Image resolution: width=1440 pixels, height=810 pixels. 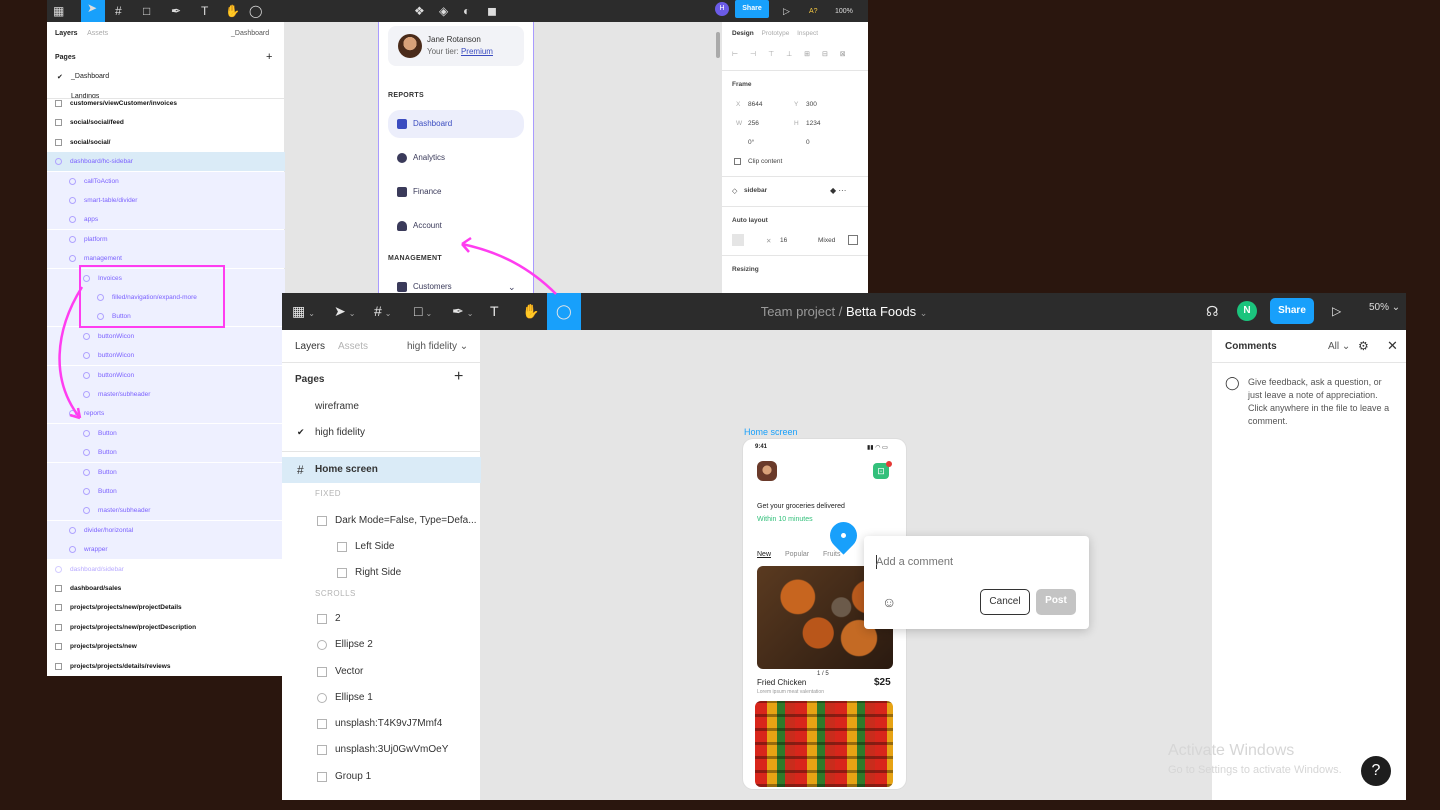 I want to click on annotation-layer, so click(x=307, y=328).